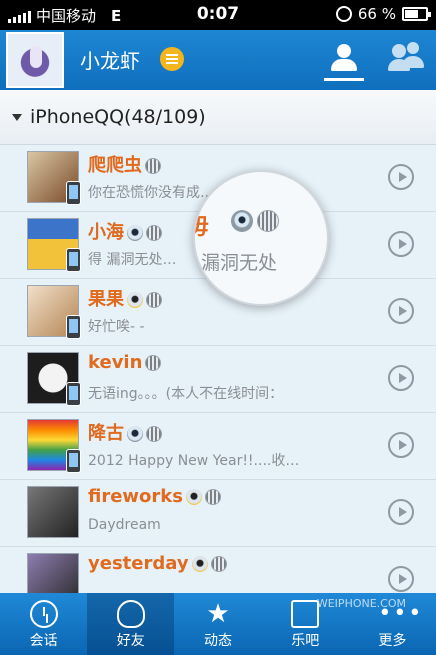 This screenshot has width=436, height=655. Describe the element at coordinates (36, 57) in the screenshot. I see `microphone-icon` at that location.